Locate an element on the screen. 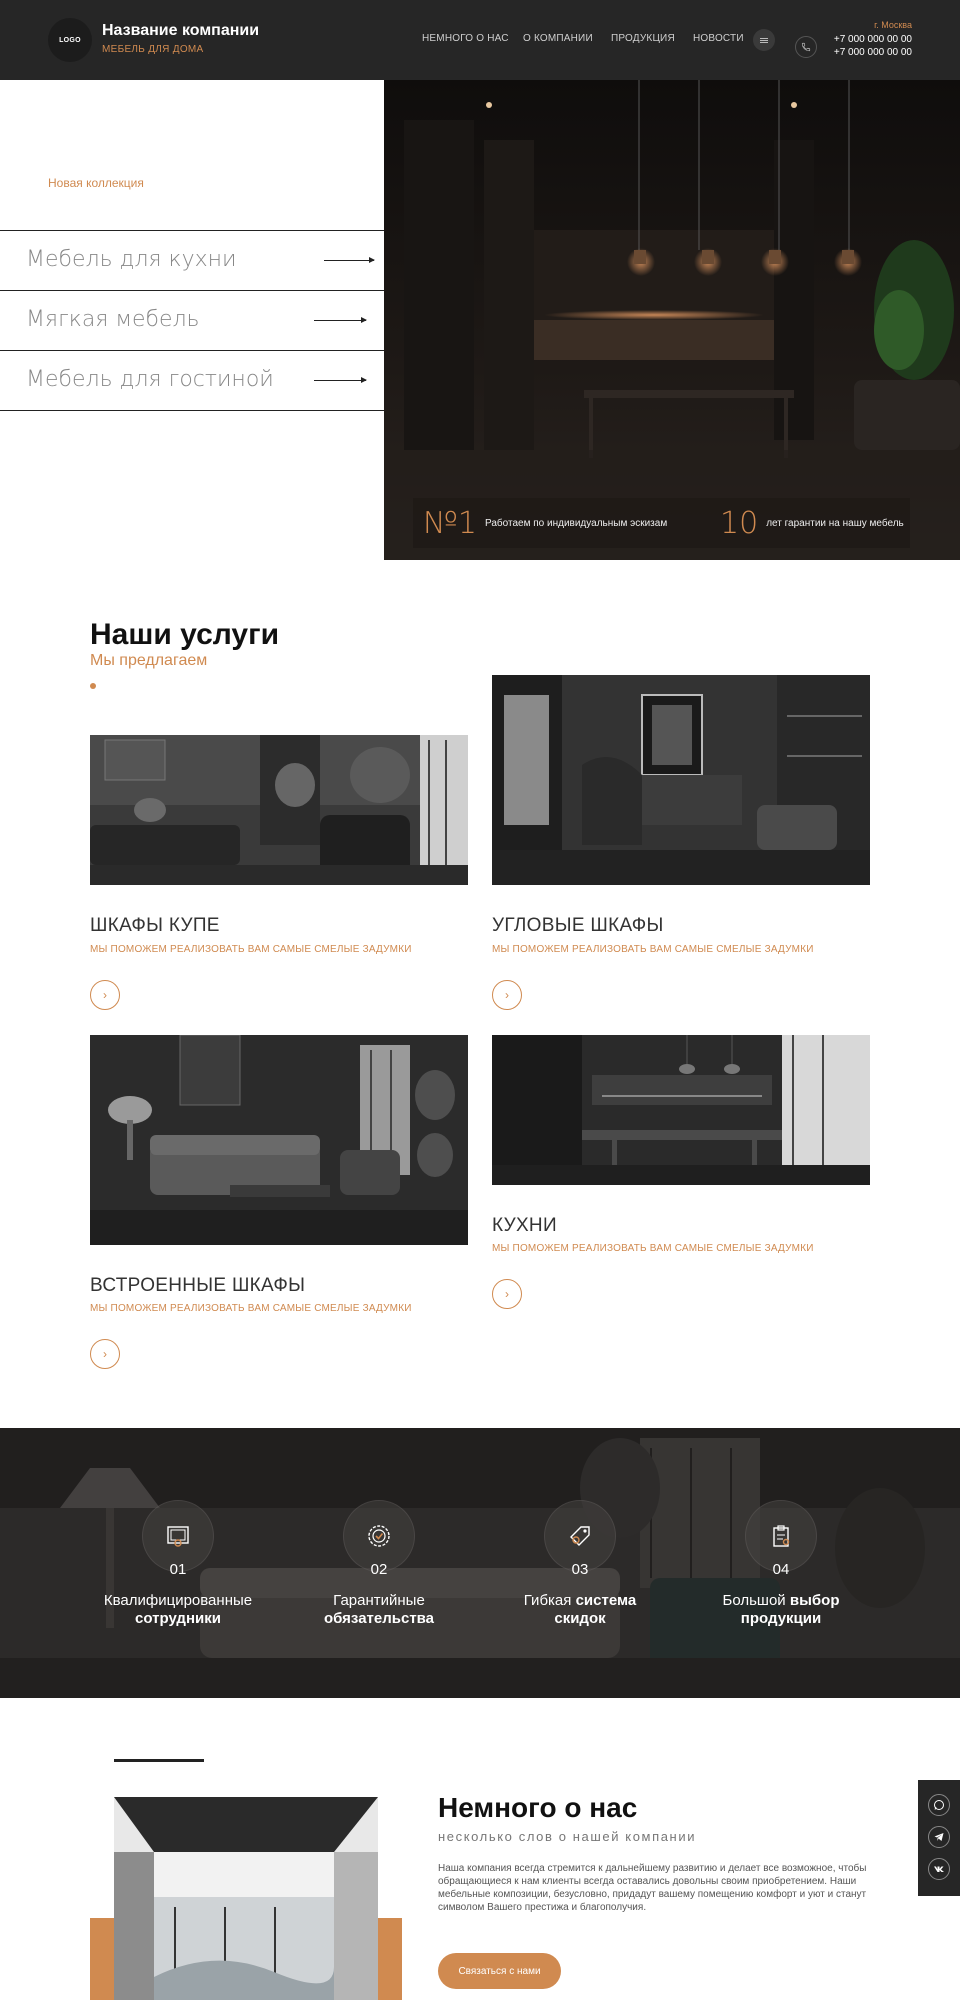  stat-text: лет гарантии на нашу мебель is located at coordinates (835, 523).